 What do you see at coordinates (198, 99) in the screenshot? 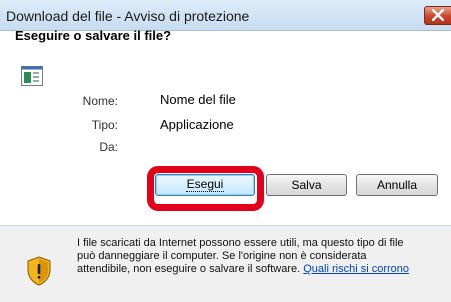
I see `name-value: Nome del file` at bounding box center [198, 99].